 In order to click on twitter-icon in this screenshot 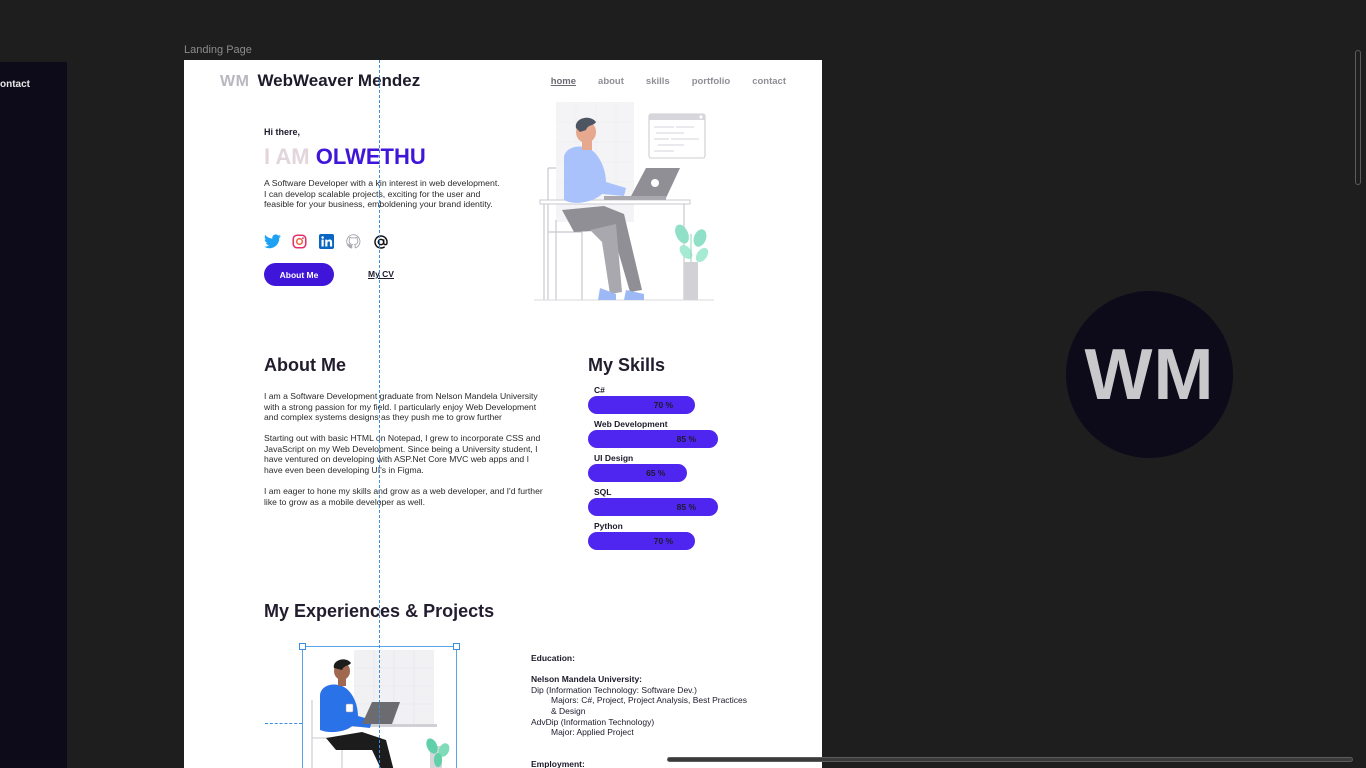, I will do `click(272, 241)`.